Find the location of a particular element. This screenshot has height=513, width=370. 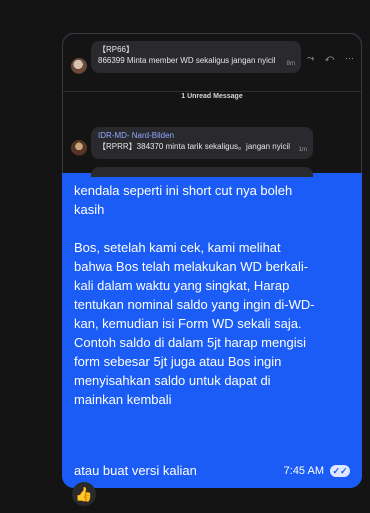

quote-time: 1m is located at coordinates (302, 150).